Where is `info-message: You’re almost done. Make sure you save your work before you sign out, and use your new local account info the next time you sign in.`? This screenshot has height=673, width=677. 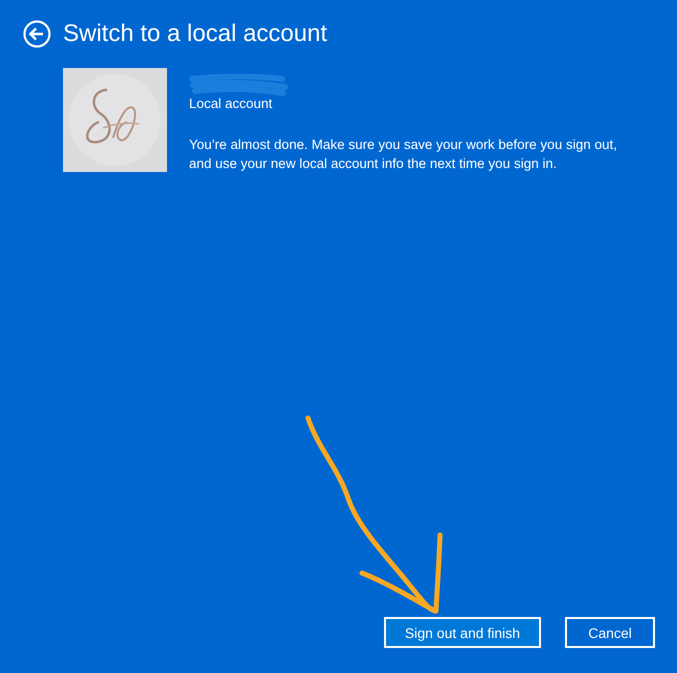
info-message: You’re almost done. Make sure you save your work before you sign out, and use your new local account info the next time you sign in. is located at coordinates (403, 154).